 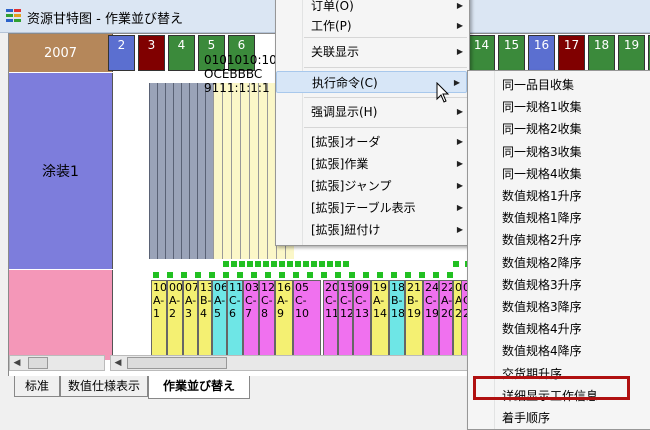 What do you see at coordinates (559, 351) in the screenshot?
I see `submenu-item: 数值规格4降序` at bounding box center [559, 351].